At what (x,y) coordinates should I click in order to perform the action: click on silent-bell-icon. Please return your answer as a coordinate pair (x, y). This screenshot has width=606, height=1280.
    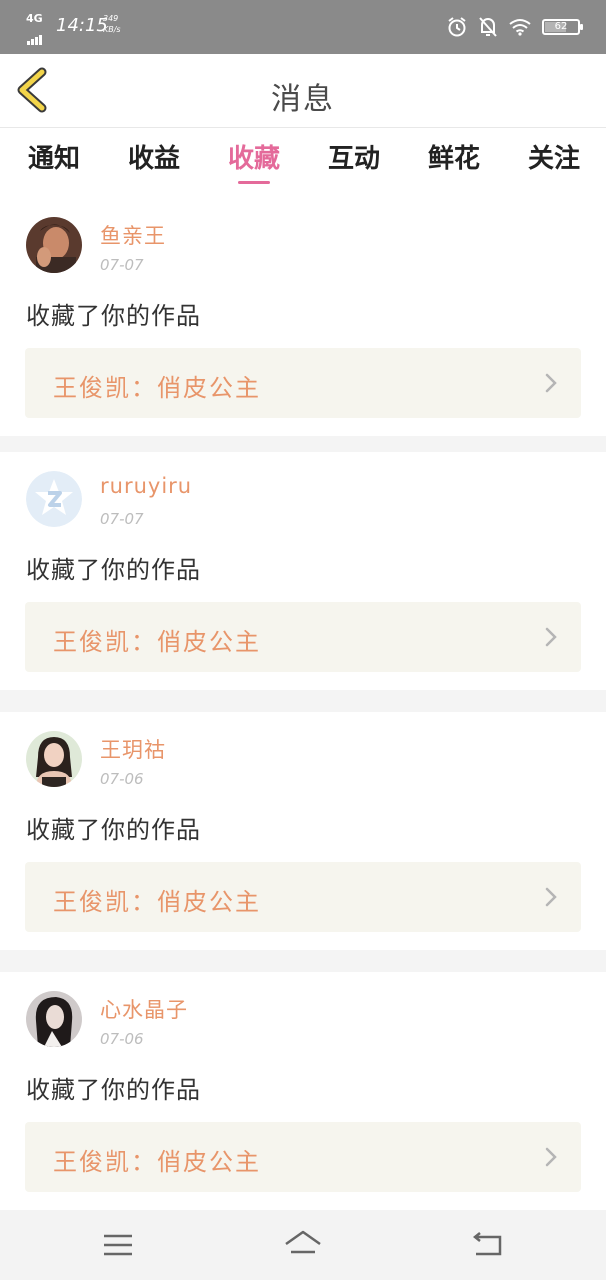
    Looking at the image, I should click on (488, 27).